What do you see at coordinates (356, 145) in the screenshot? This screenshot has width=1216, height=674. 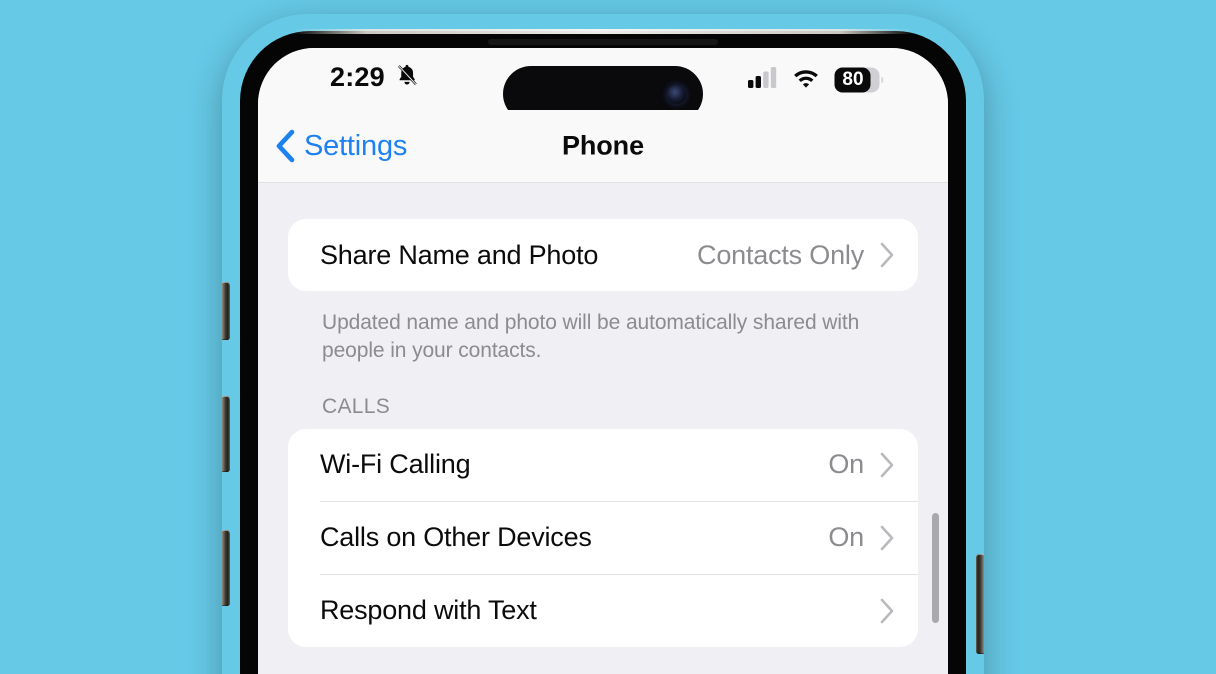 I see `back-button-label: Settings` at bounding box center [356, 145].